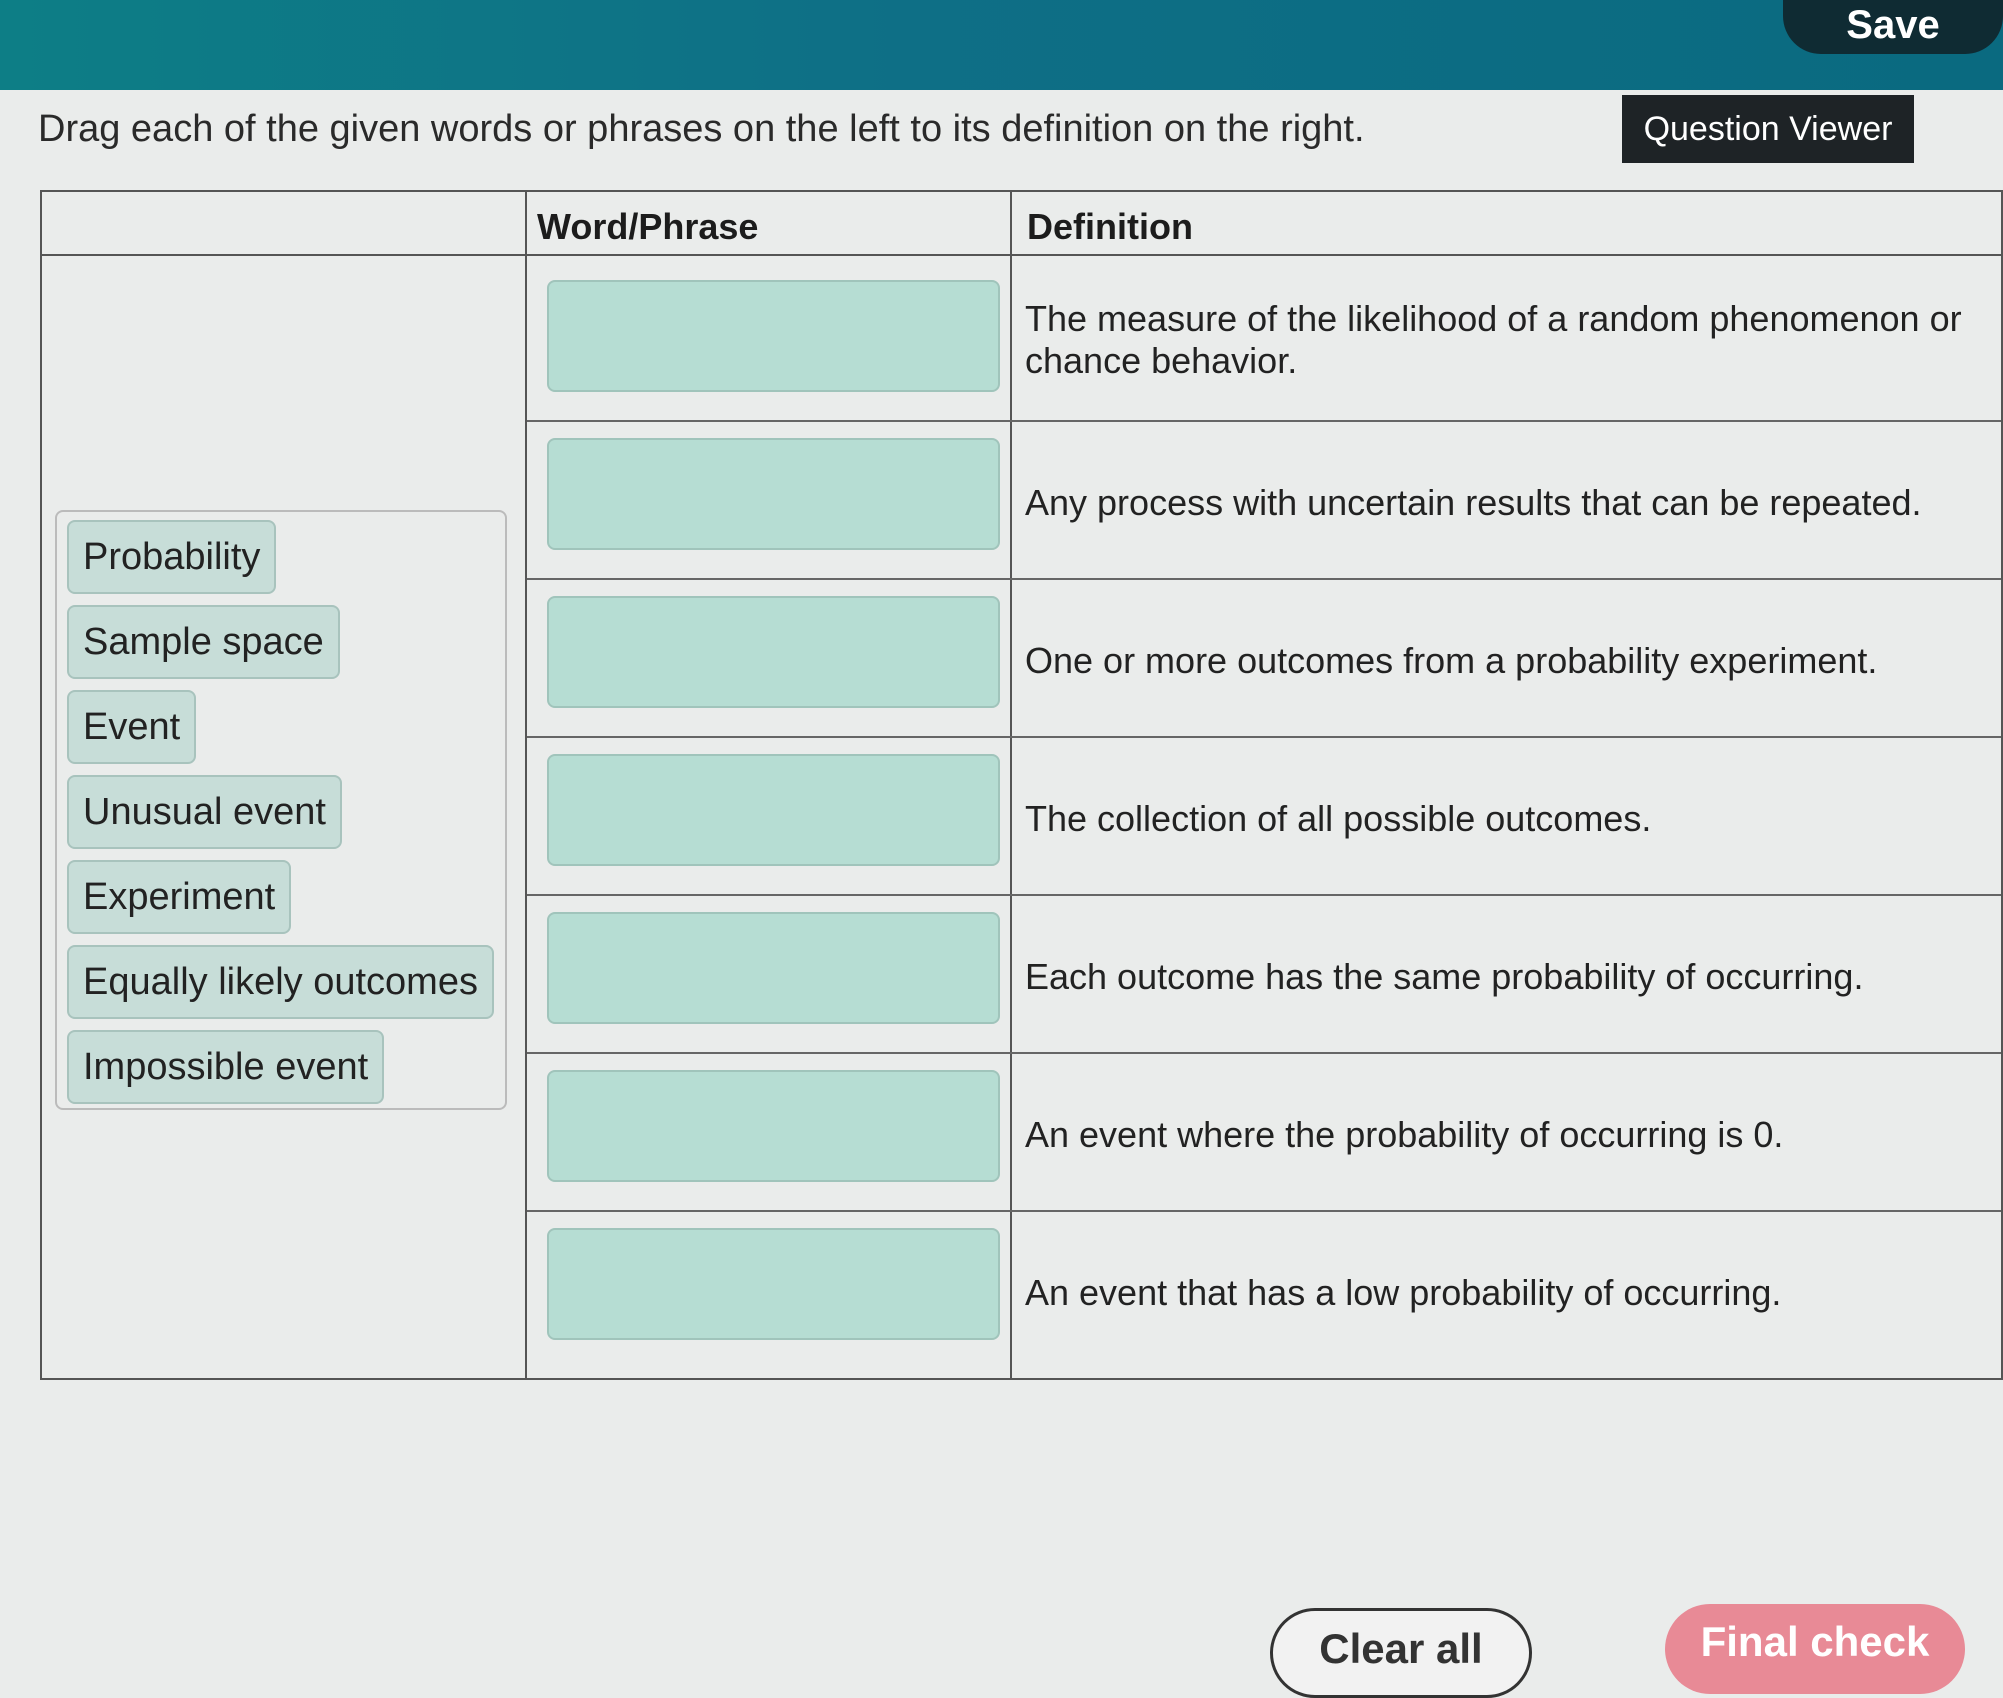 The image size is (2003, 1698). I want to click on top-bar: Save, so click(1001, 45).